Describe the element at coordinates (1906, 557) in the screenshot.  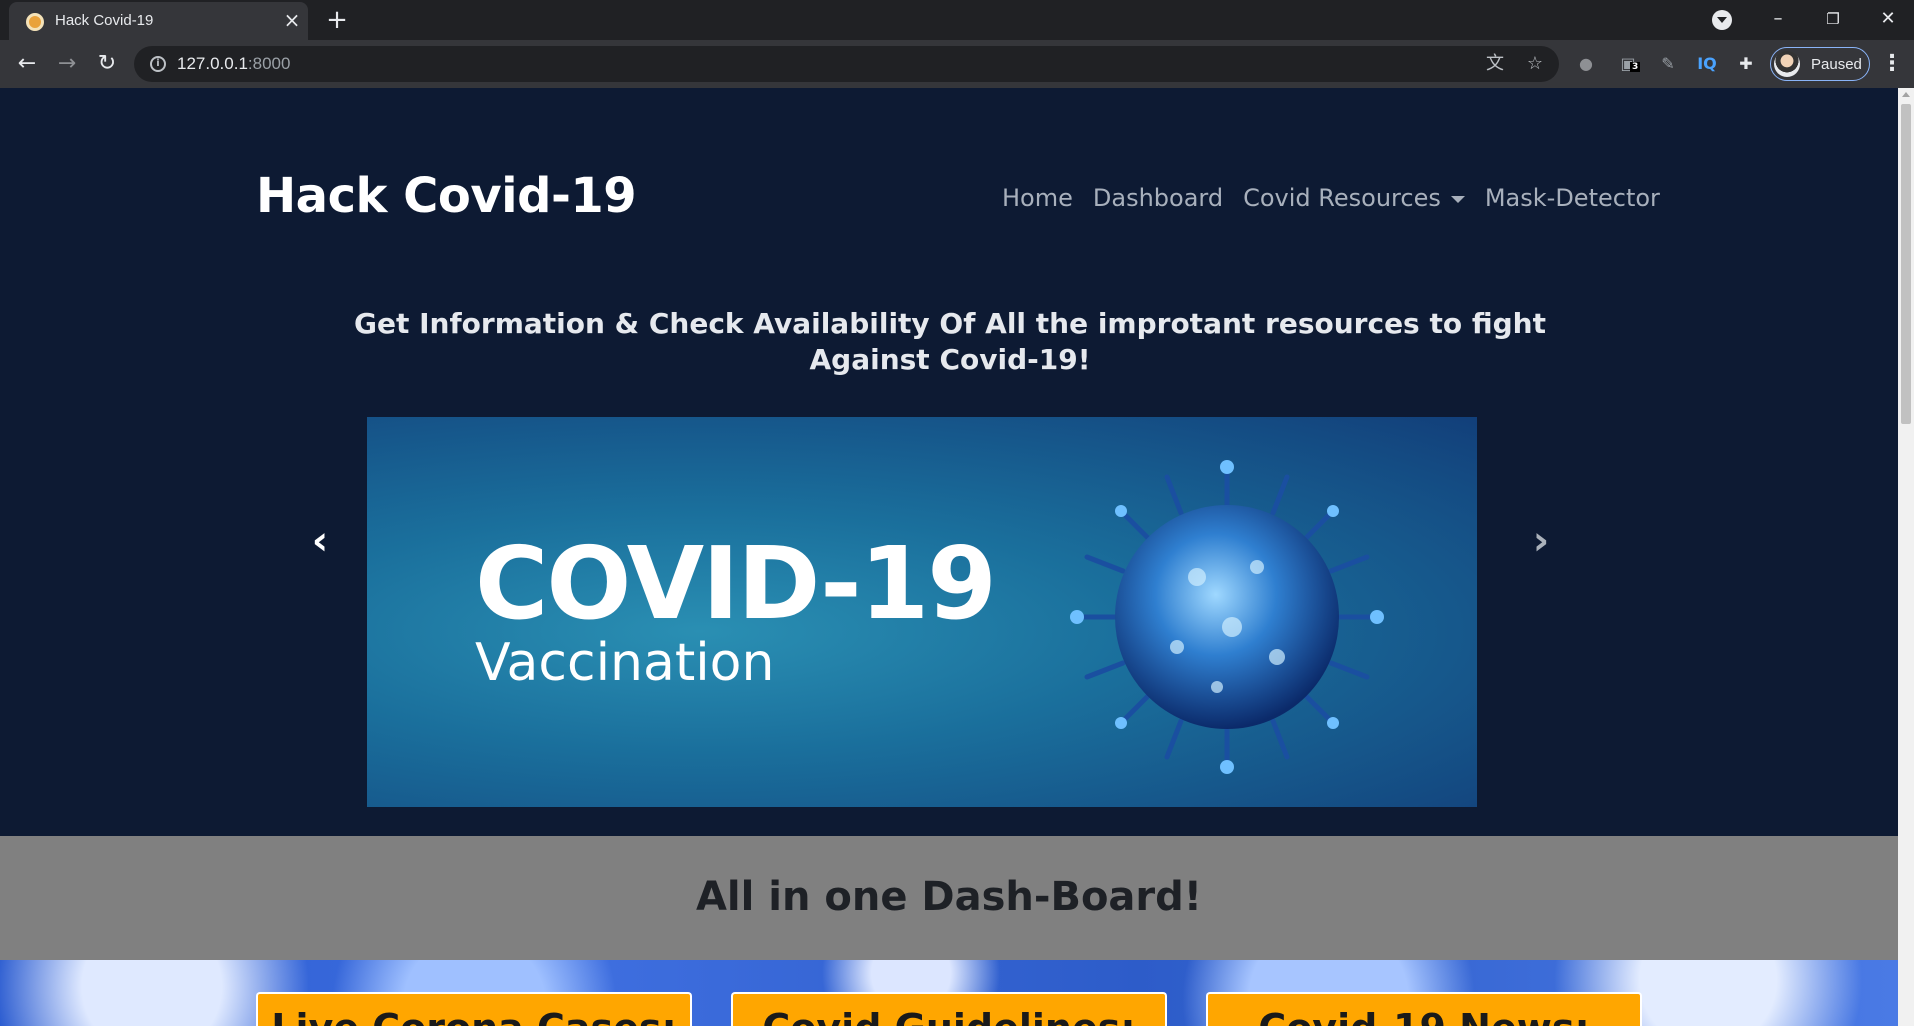
I see `page-scrollbar` at that location.